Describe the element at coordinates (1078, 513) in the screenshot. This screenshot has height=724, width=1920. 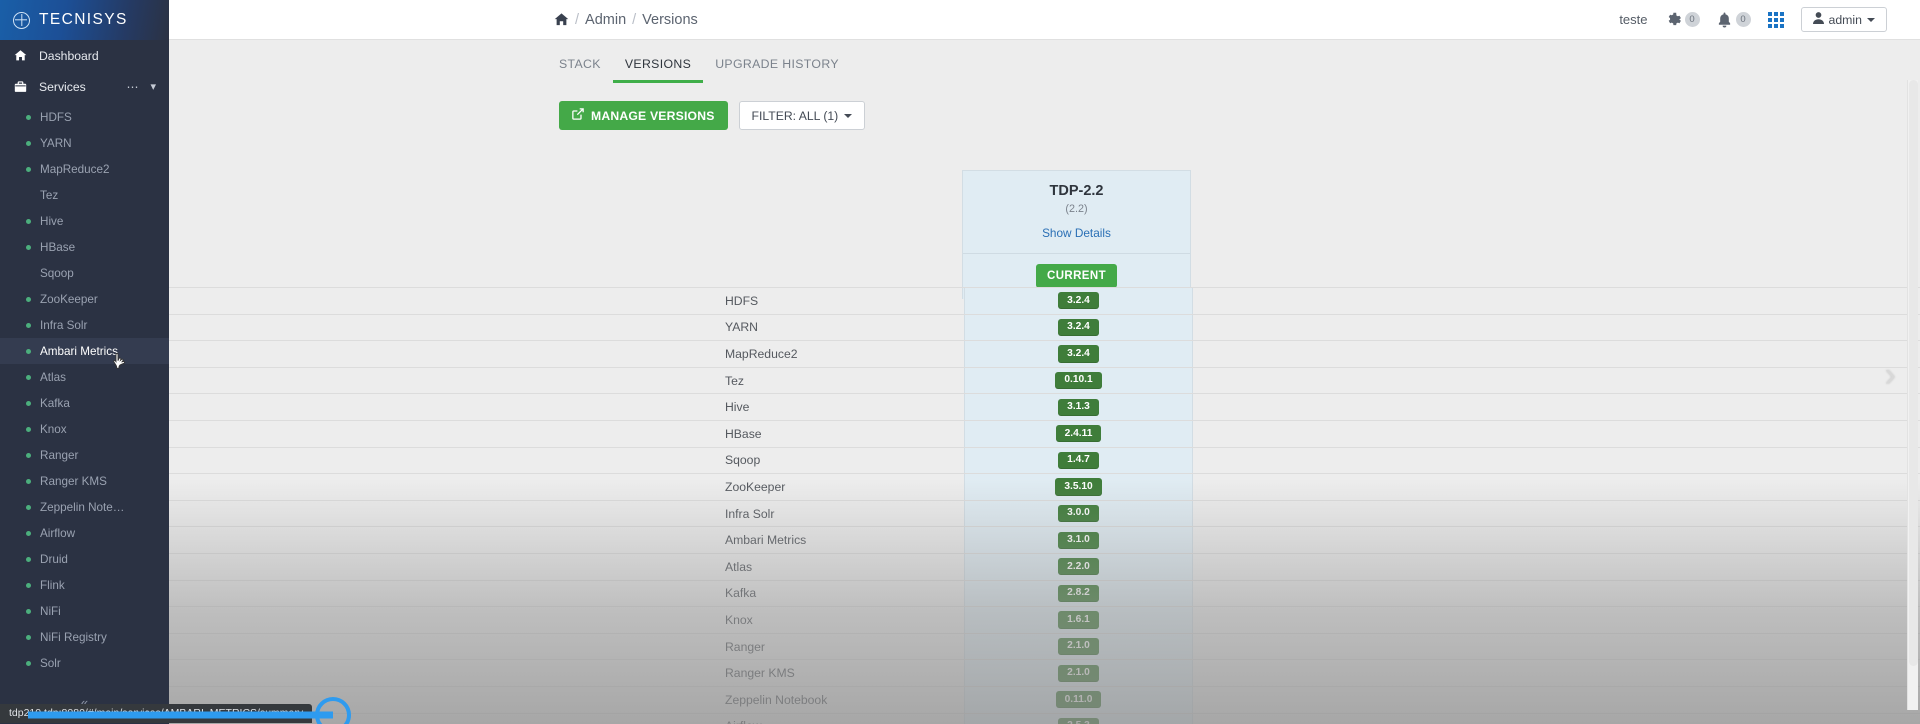
I see `version-badge: 3.0.0` at that location.